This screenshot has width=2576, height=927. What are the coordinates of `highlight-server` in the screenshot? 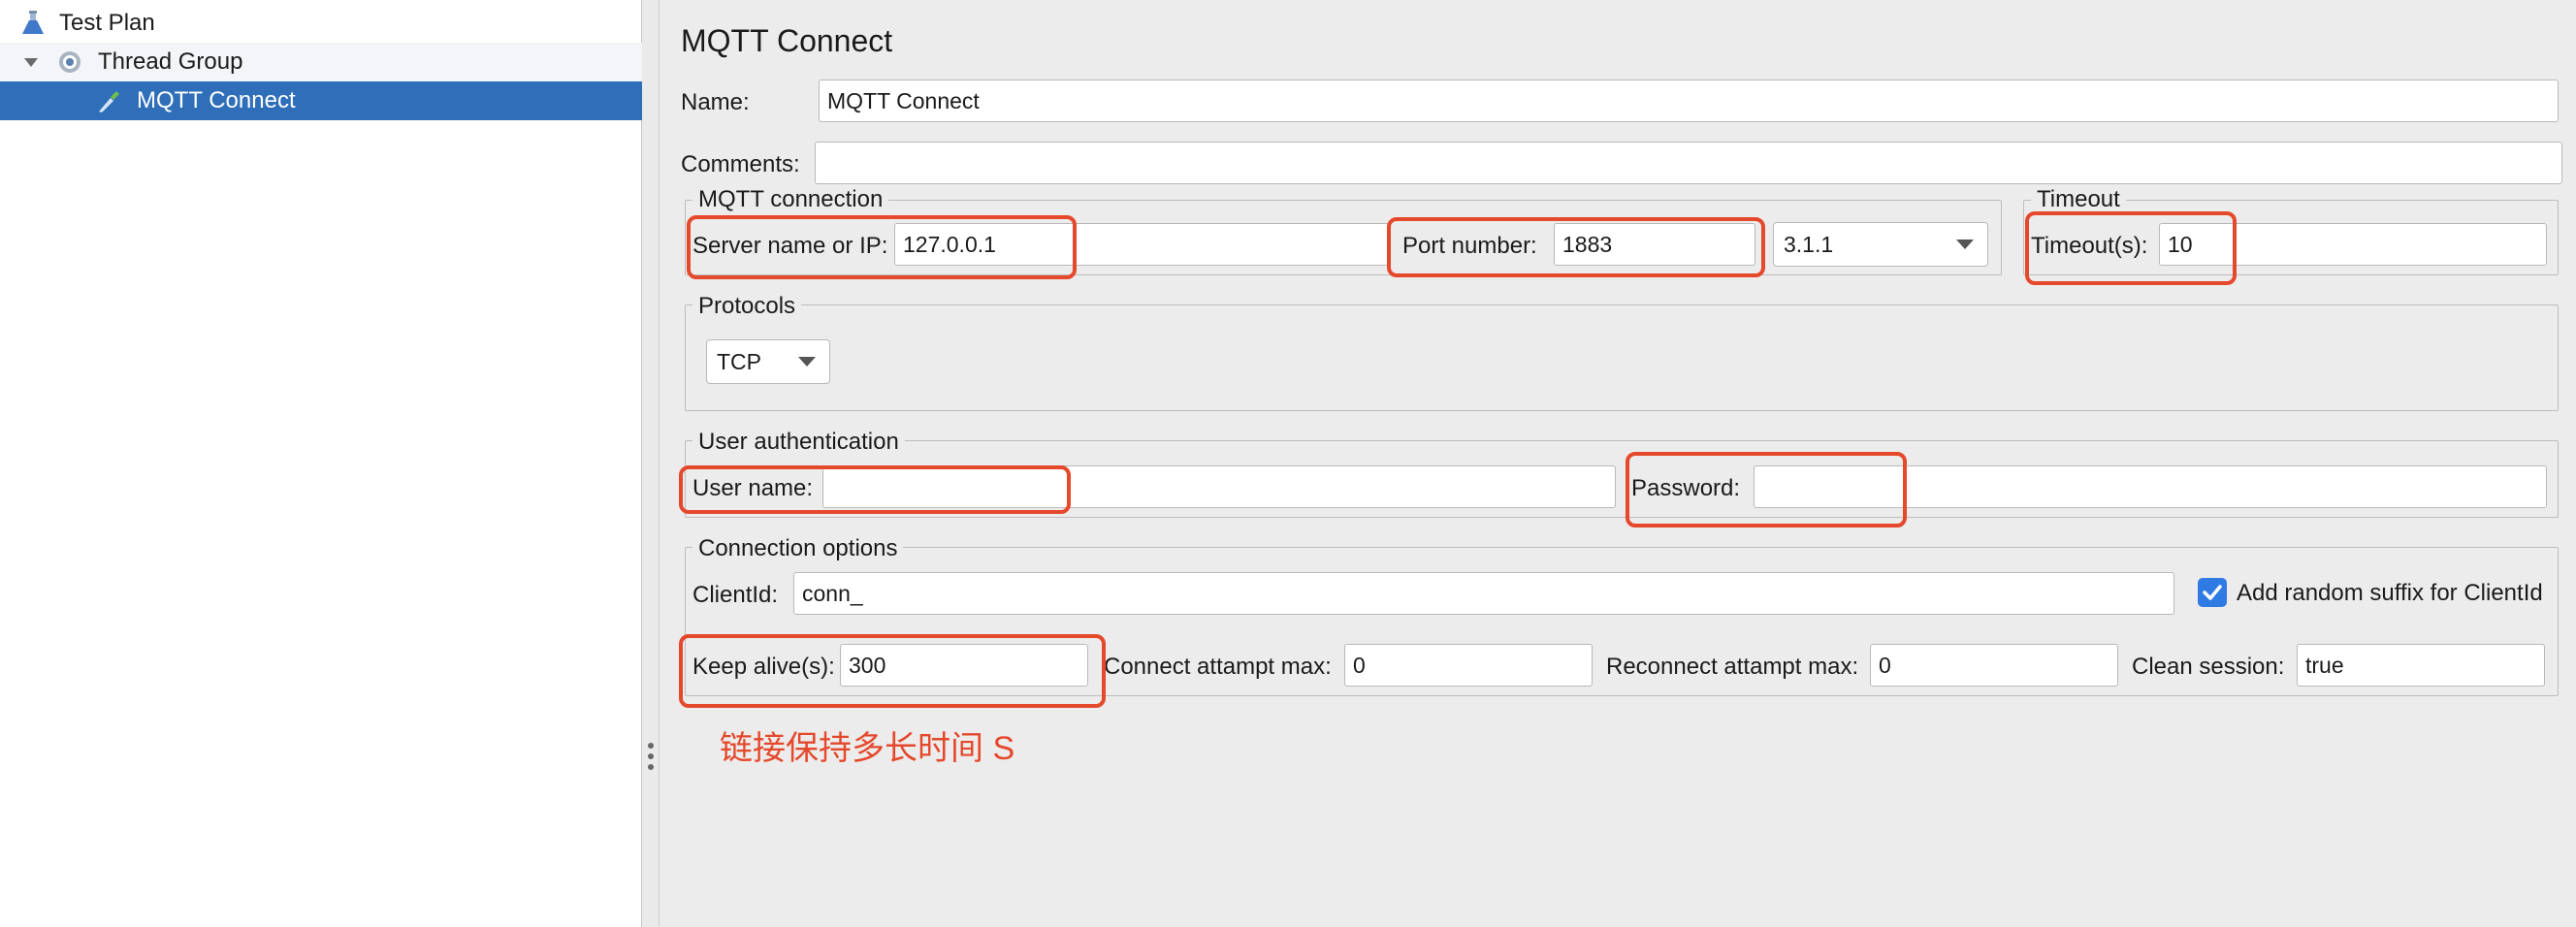 It's located at (882, 247).